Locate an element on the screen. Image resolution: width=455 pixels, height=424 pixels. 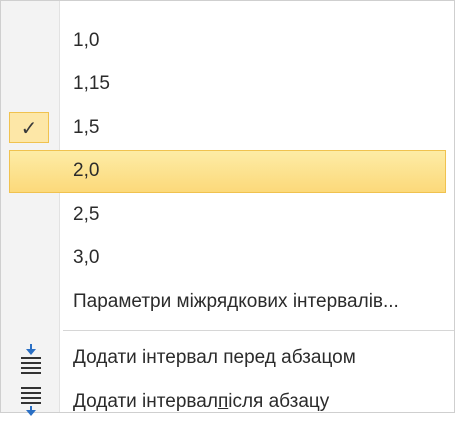
spacing-option-label: 2,5 is located at coordinates (86, 214).